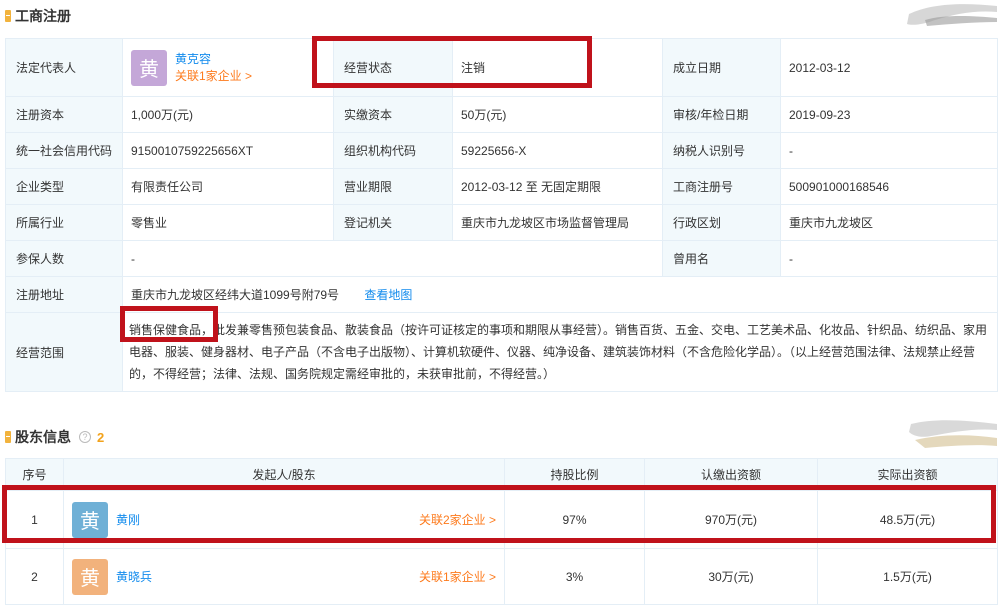  Describe the element at coordinates (557, 114) in the screenshot. I see `paid-capital-value: 50万(元)` at that location.